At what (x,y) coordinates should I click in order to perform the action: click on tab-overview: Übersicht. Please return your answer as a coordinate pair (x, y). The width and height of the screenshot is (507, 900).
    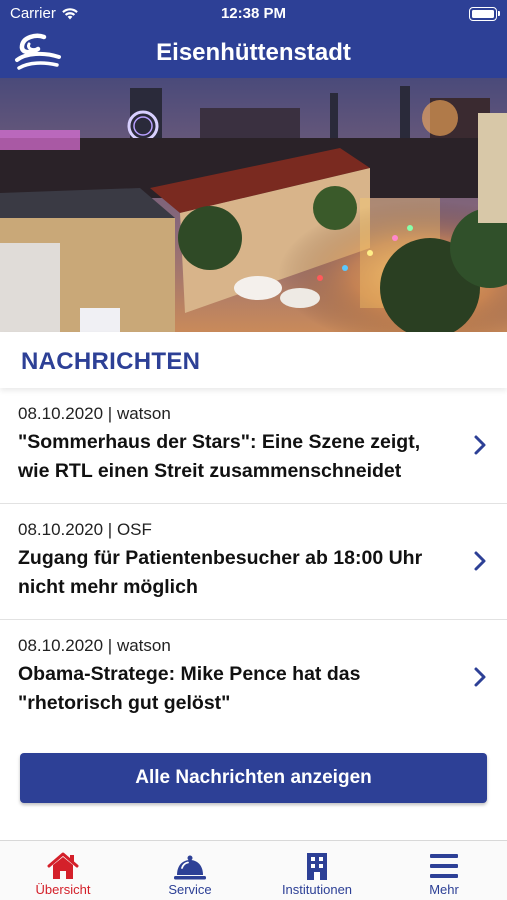
    Looking at the image, I should click on (63, 870).